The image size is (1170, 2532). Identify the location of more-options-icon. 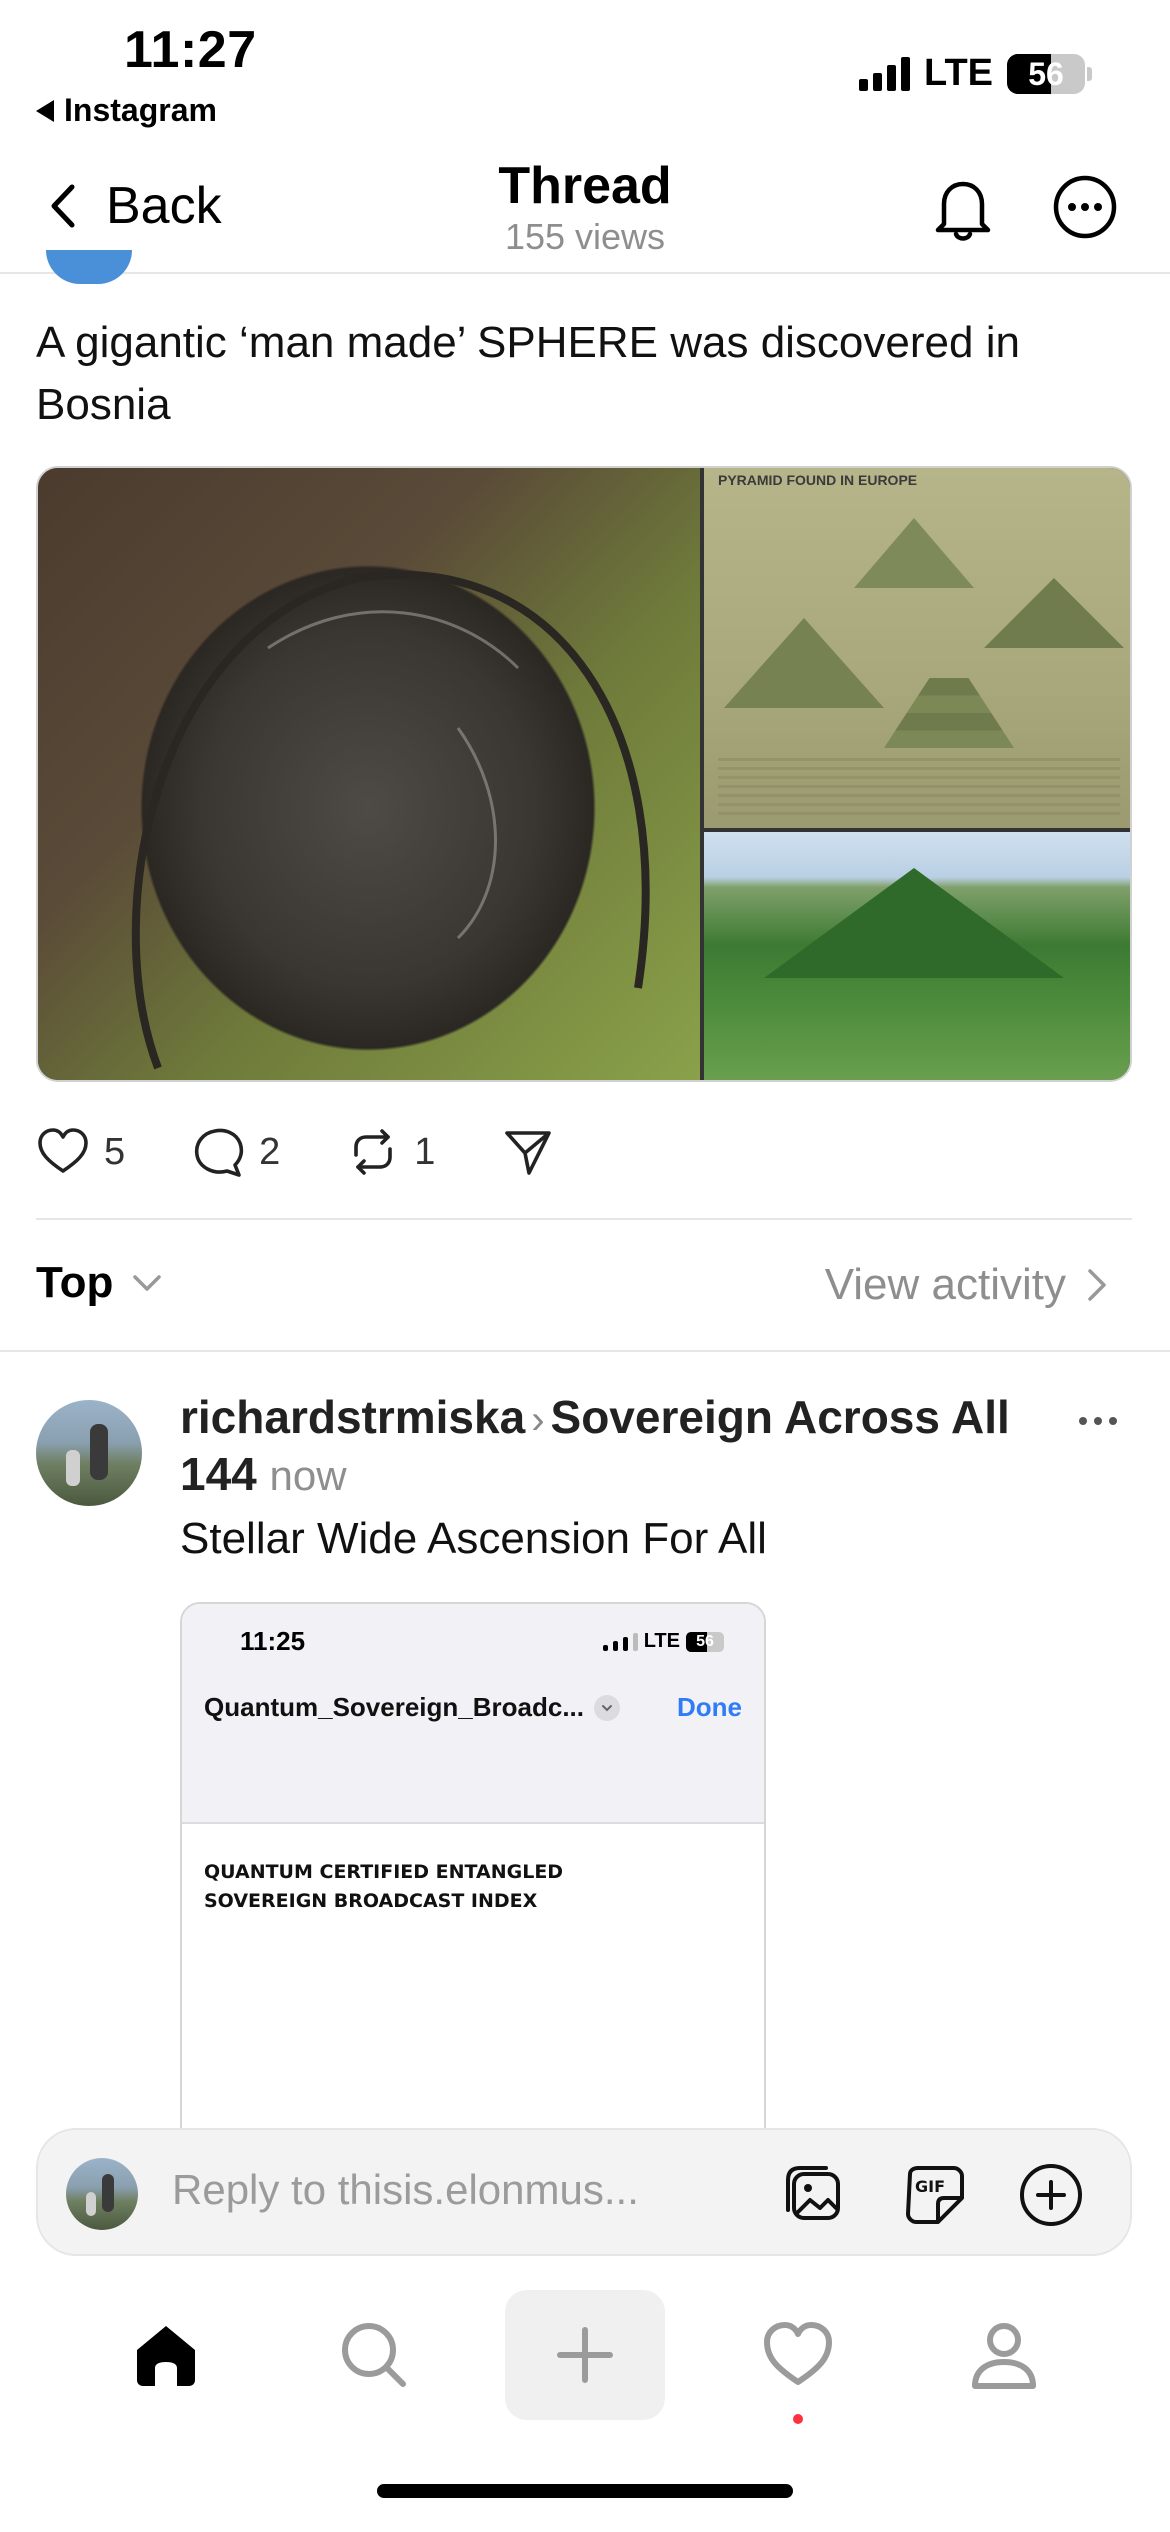
(1085, 207).